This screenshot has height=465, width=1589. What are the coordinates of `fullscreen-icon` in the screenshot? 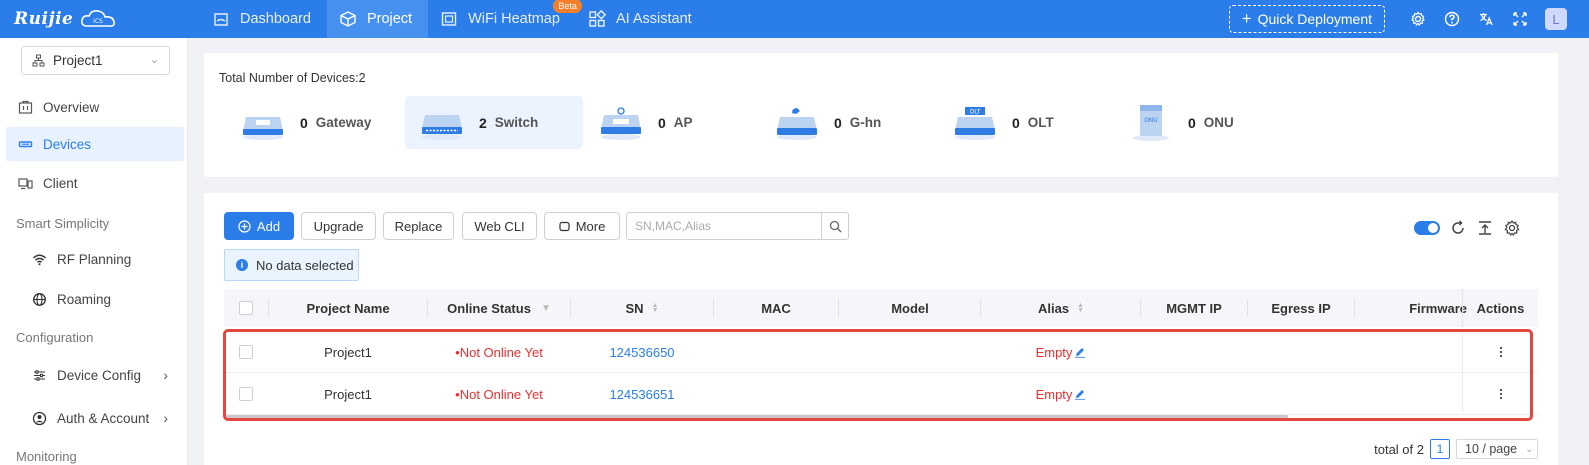 It's located at (1520, 19).